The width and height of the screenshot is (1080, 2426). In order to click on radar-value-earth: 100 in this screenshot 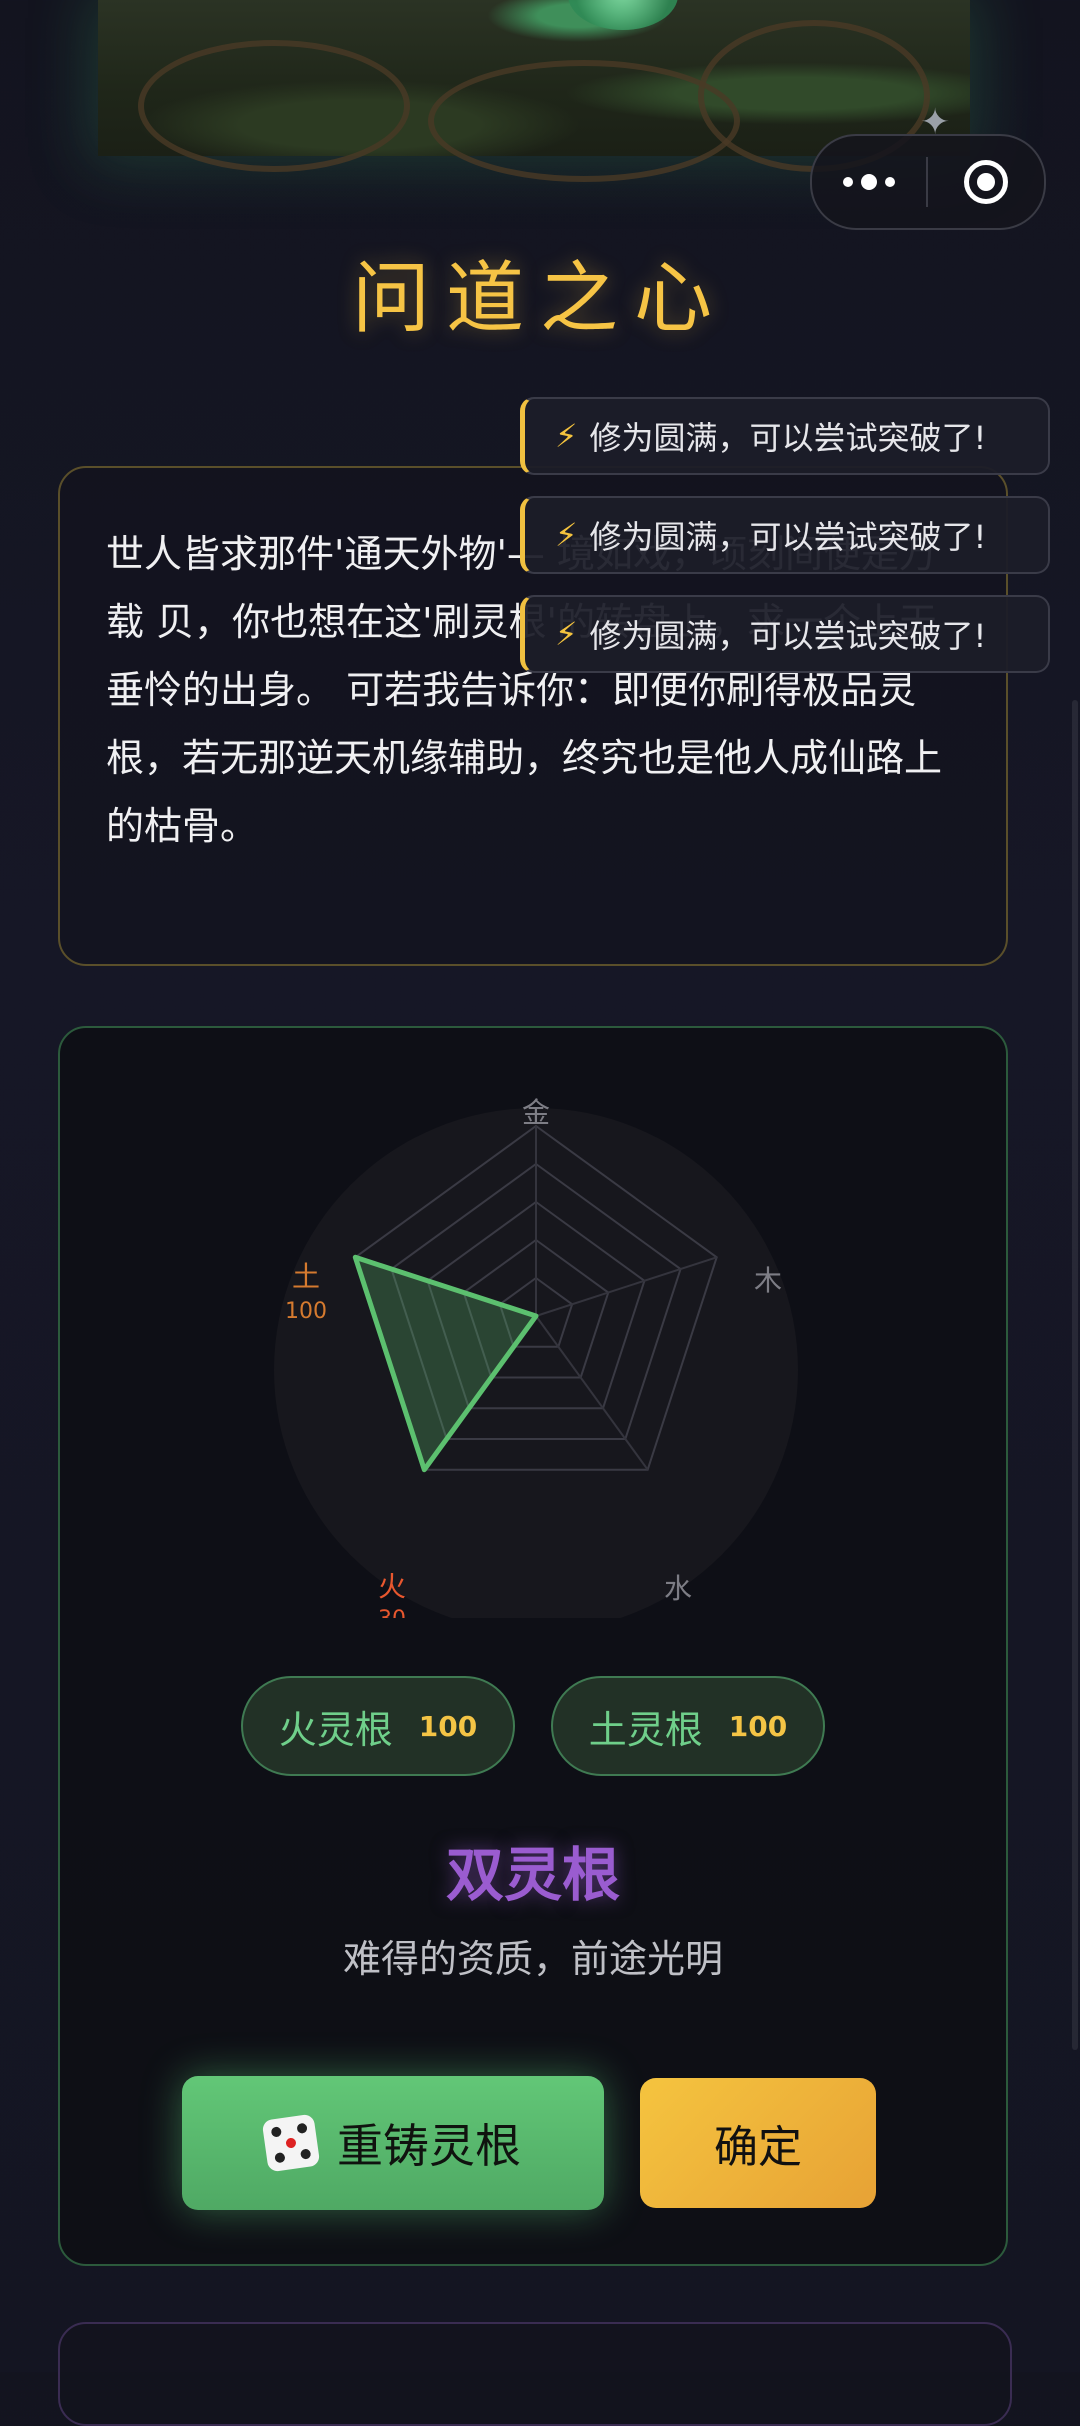, I will do `click(306, 1311)`.